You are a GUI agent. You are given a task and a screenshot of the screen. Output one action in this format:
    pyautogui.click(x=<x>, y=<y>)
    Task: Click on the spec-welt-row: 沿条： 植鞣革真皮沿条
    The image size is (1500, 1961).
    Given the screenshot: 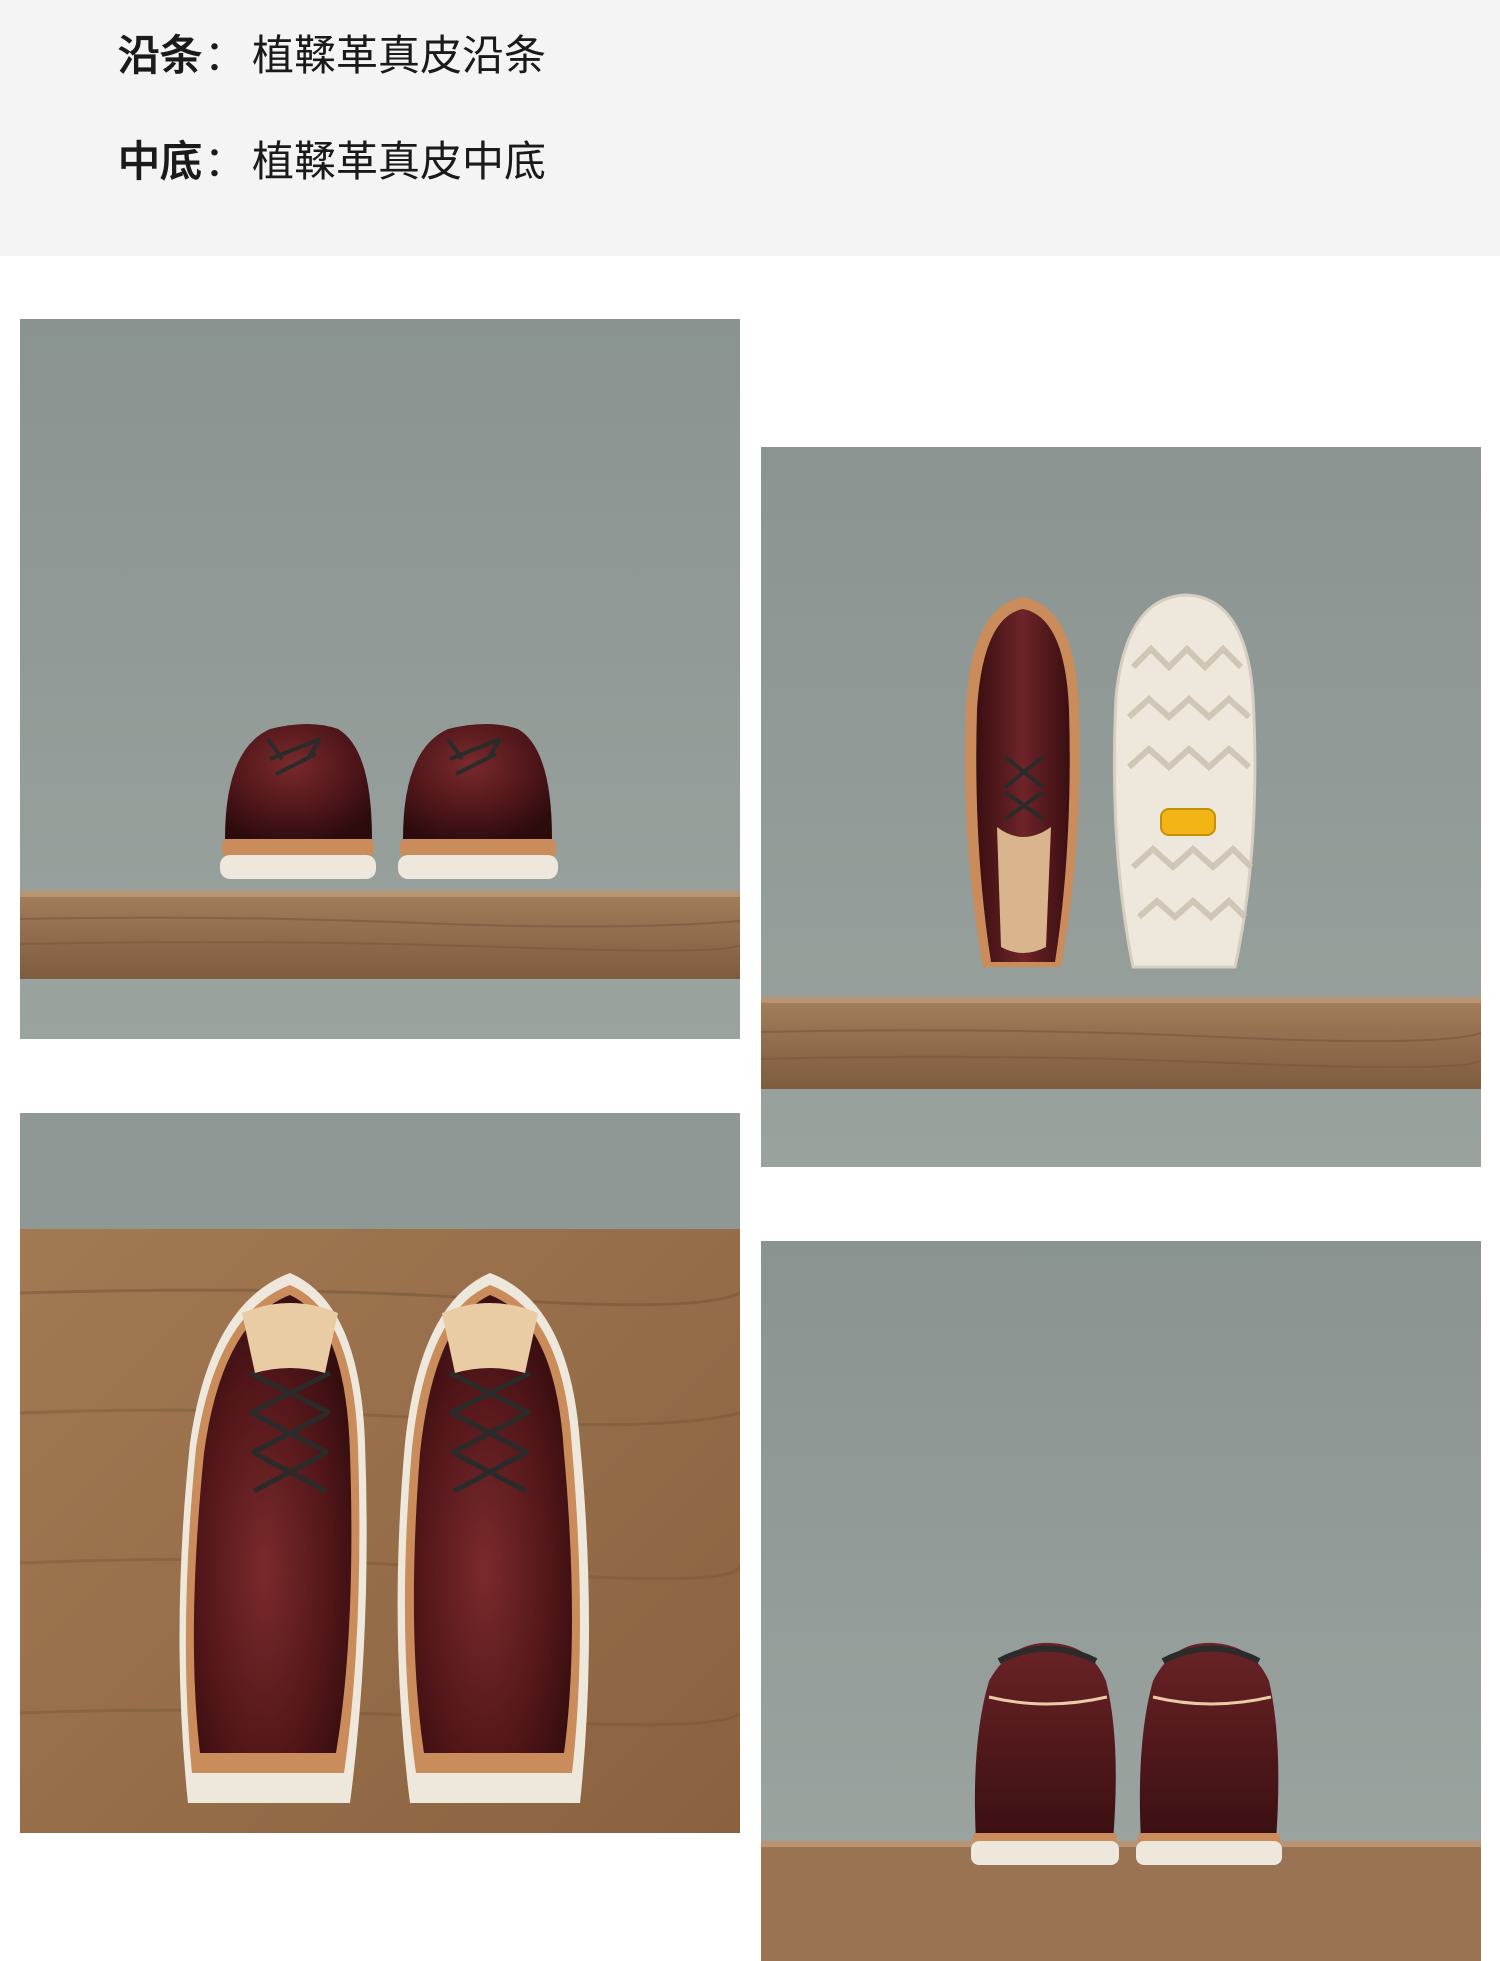 What is the action you would take?
    pyautogui.click(x=332, y=56)
    